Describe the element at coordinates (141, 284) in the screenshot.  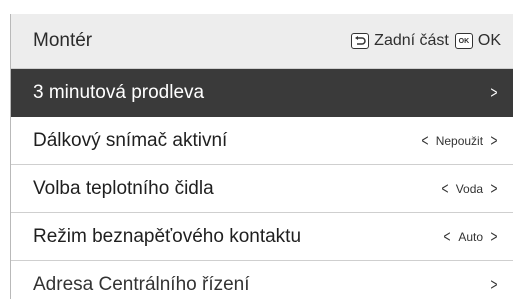
I see `menu-item-label: Adresa Centrálního řízení` at that location.